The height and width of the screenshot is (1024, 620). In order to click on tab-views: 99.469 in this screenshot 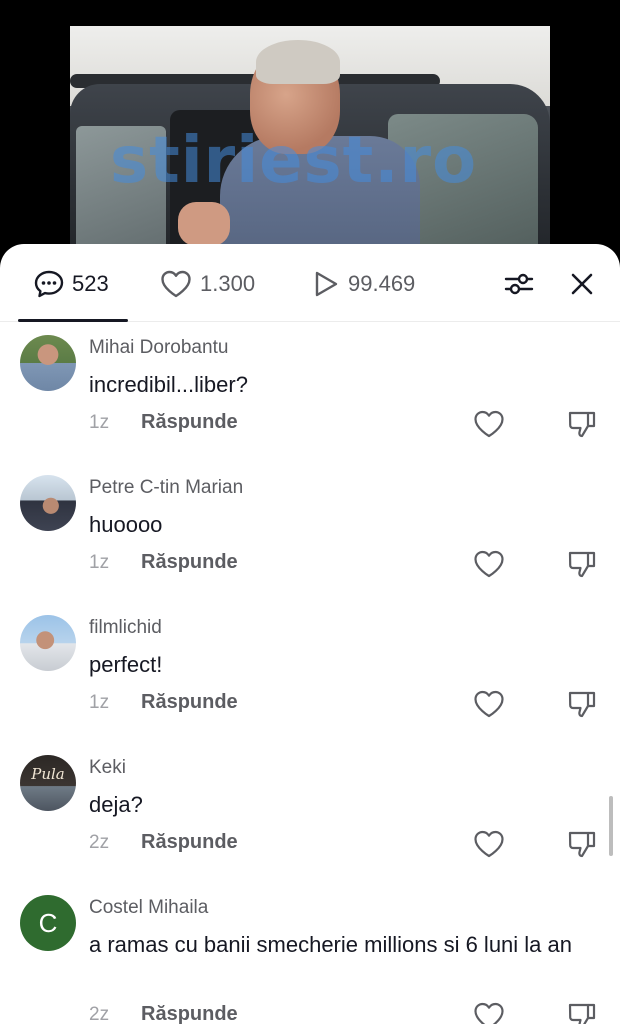, I will do `click(363, 284)`.